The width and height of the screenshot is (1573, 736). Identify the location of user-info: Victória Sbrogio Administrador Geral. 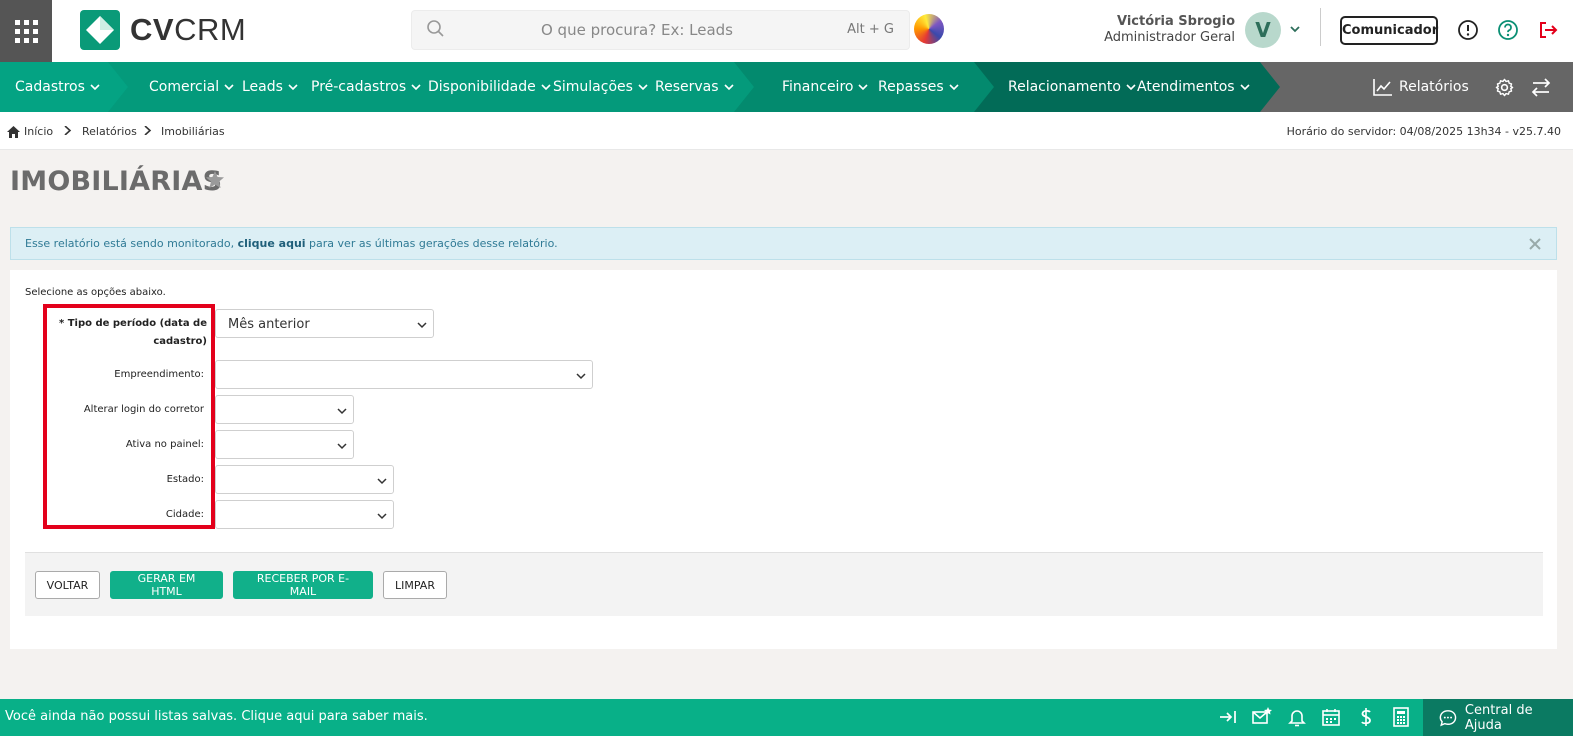
(1169, 30).